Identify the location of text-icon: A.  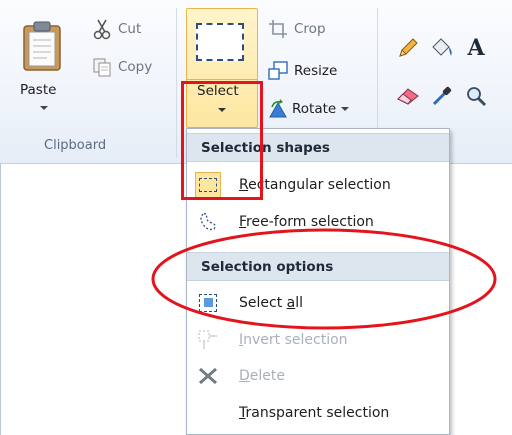
(476, 48).